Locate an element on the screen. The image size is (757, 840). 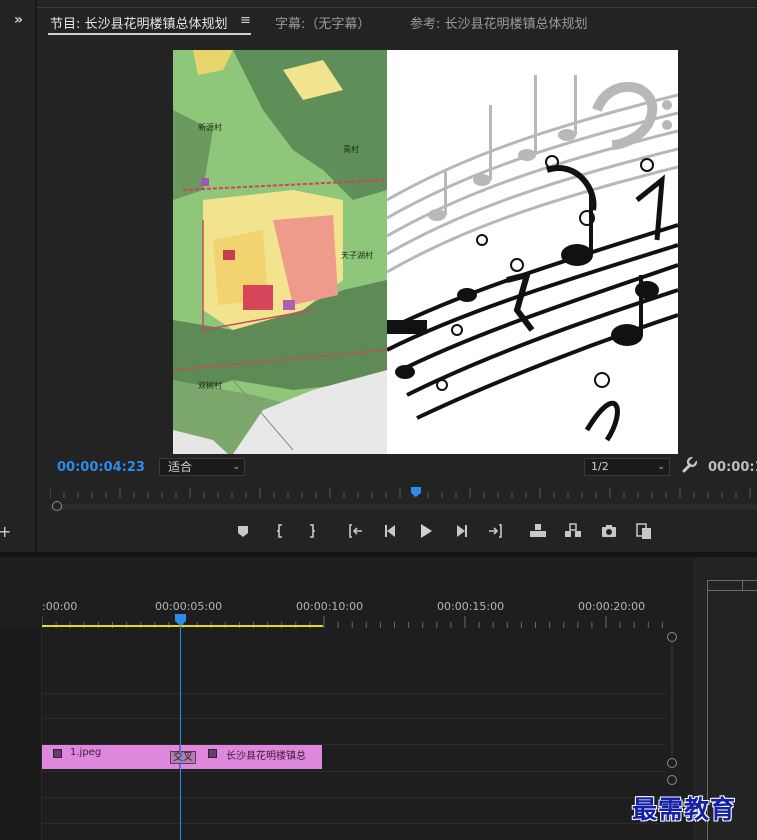
tab-reference: 参考: 长沙县花明楼镇总体规划 is located at coordinates (499, 22).